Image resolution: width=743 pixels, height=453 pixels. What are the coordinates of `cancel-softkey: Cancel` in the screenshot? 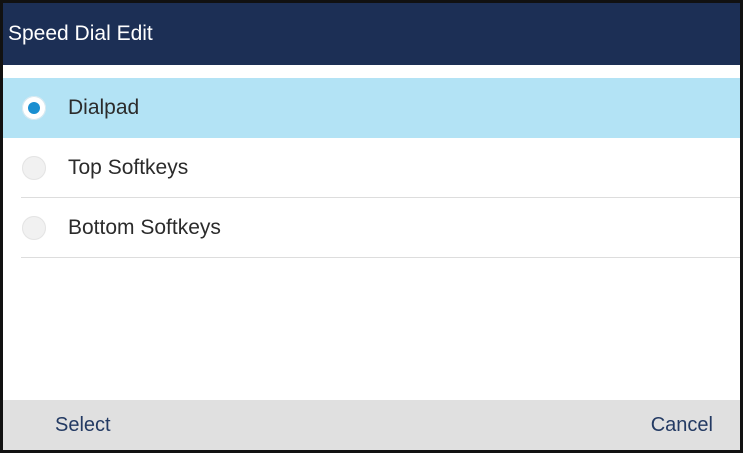 It's located at (682, 425).